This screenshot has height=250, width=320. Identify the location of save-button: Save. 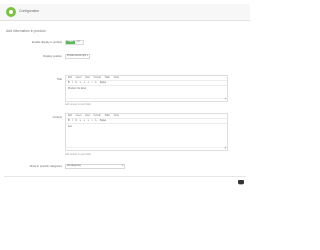
(241, 182).